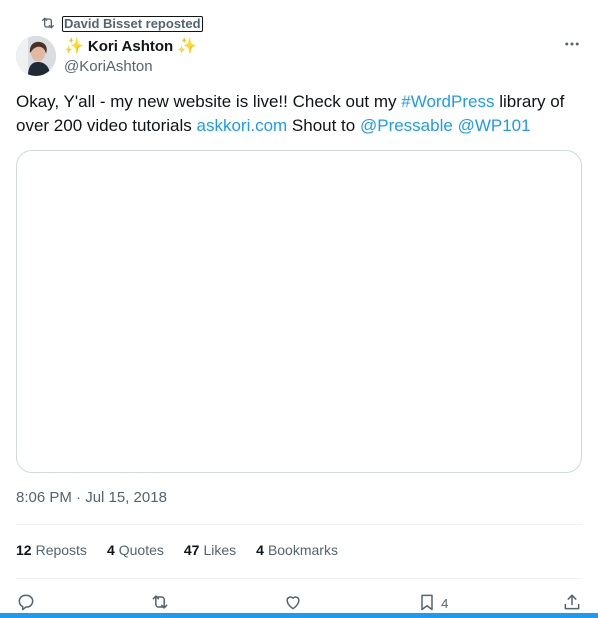 The image size is (598, 618). I want to click on bookmarks-label: Bookmarks, so click(302, 550).